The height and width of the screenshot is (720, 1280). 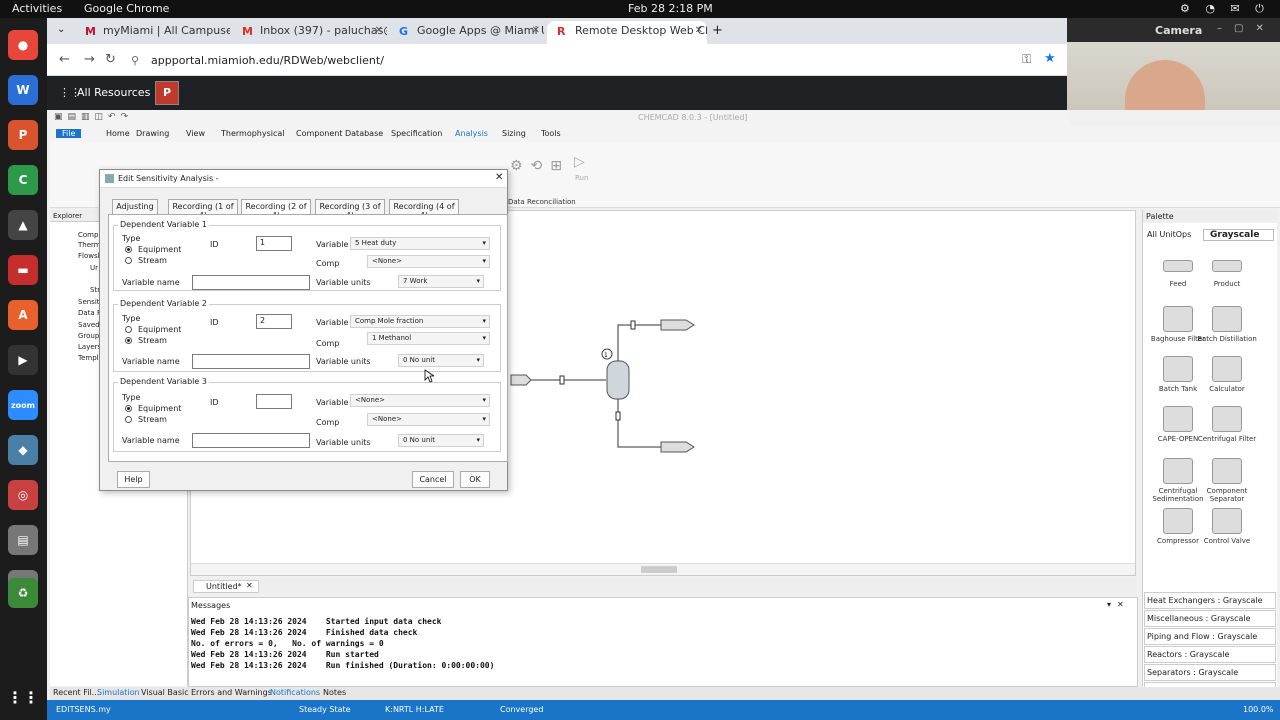 What do you see at coordinates (23, 405) in the screenshot?
I see `zoom-icon: zoom` at bounding box center [23, 405].